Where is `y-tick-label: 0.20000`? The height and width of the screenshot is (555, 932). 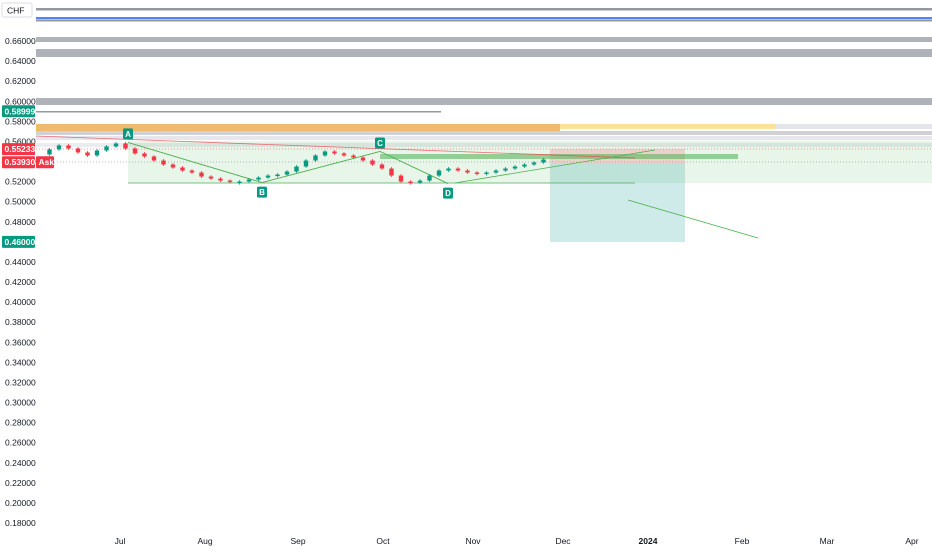 y-tick-label: 0.20000 is located at coordinates (20, 503).